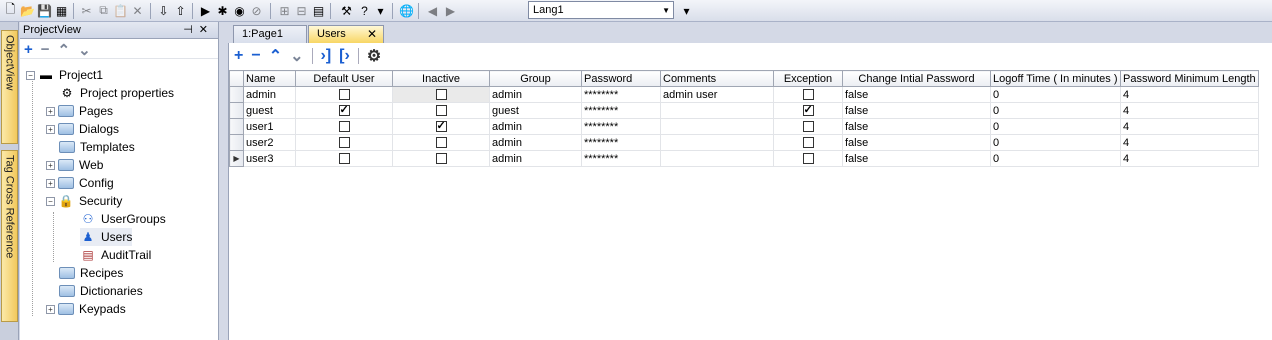  Describe the element at coordinates (9, 236) in the screenshot. I see `tag-cross-reference-side-tab: Tag Cross Reference` at that location.